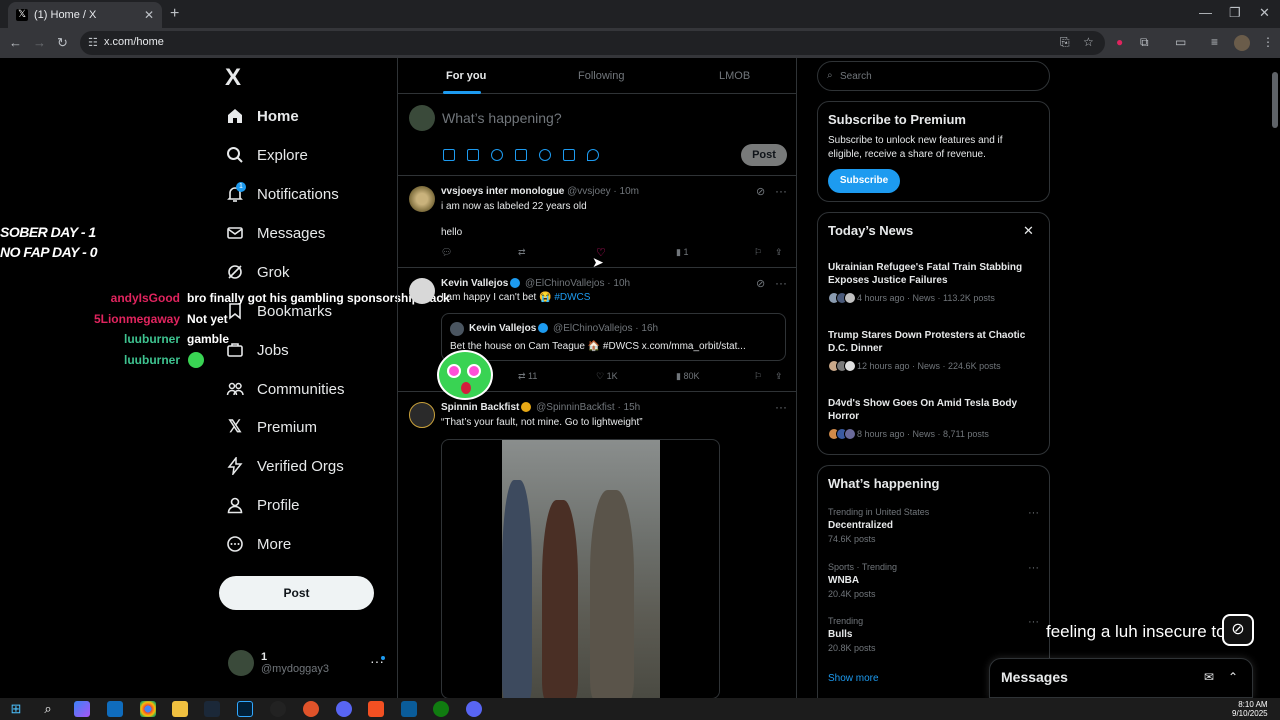  What do you see at coordinates (1065, 42) in the screenshot?
I see `install-app-icon: ⎘` at bounding box center [1065, 42].